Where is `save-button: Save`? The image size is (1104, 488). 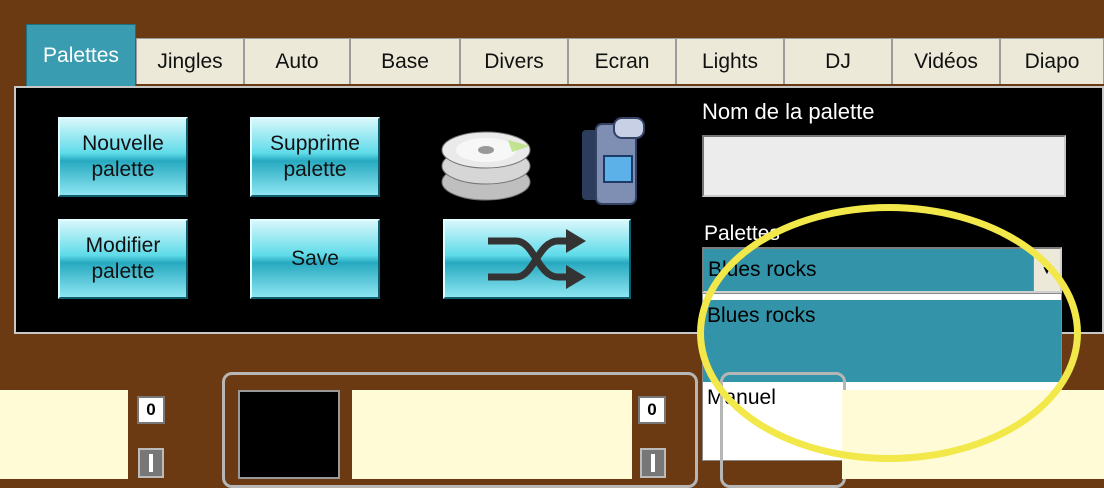 save-button: Save is located at coordinates (315, 259).